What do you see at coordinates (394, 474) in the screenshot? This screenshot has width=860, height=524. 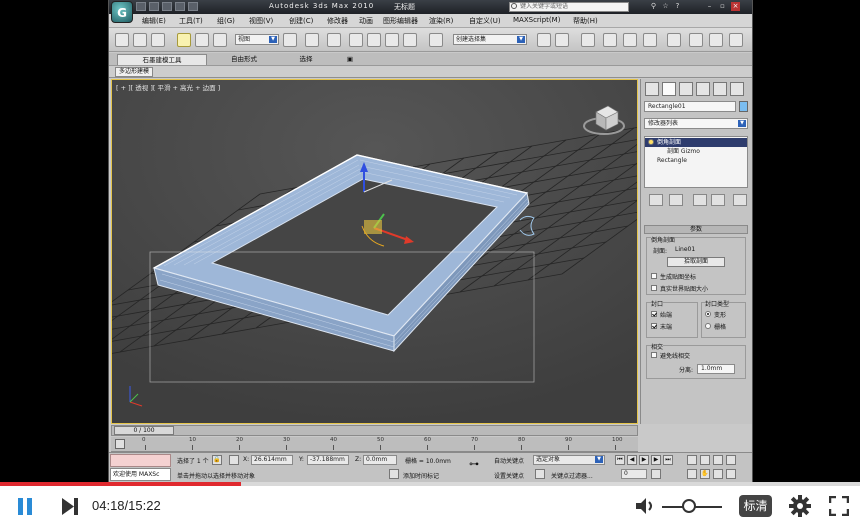 I see `time-tag-icon` at bounding box center [394, 474].